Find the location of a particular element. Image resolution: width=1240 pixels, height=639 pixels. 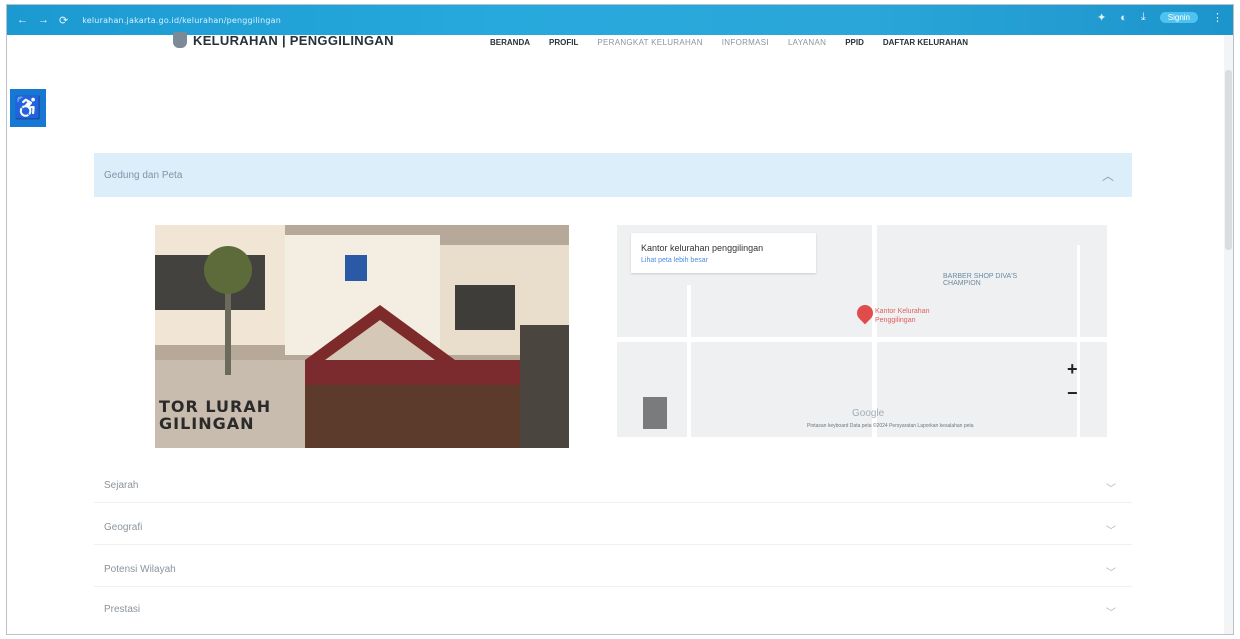

forward-icon: → is located at coordinates (43, 20).